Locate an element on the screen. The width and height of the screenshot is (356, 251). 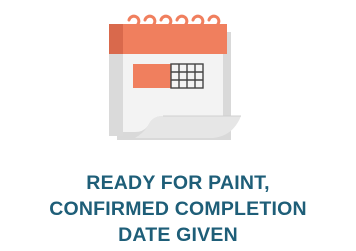
caption-line-2: CONFIRMED COMPLETION is located at coordinates (178, 209).